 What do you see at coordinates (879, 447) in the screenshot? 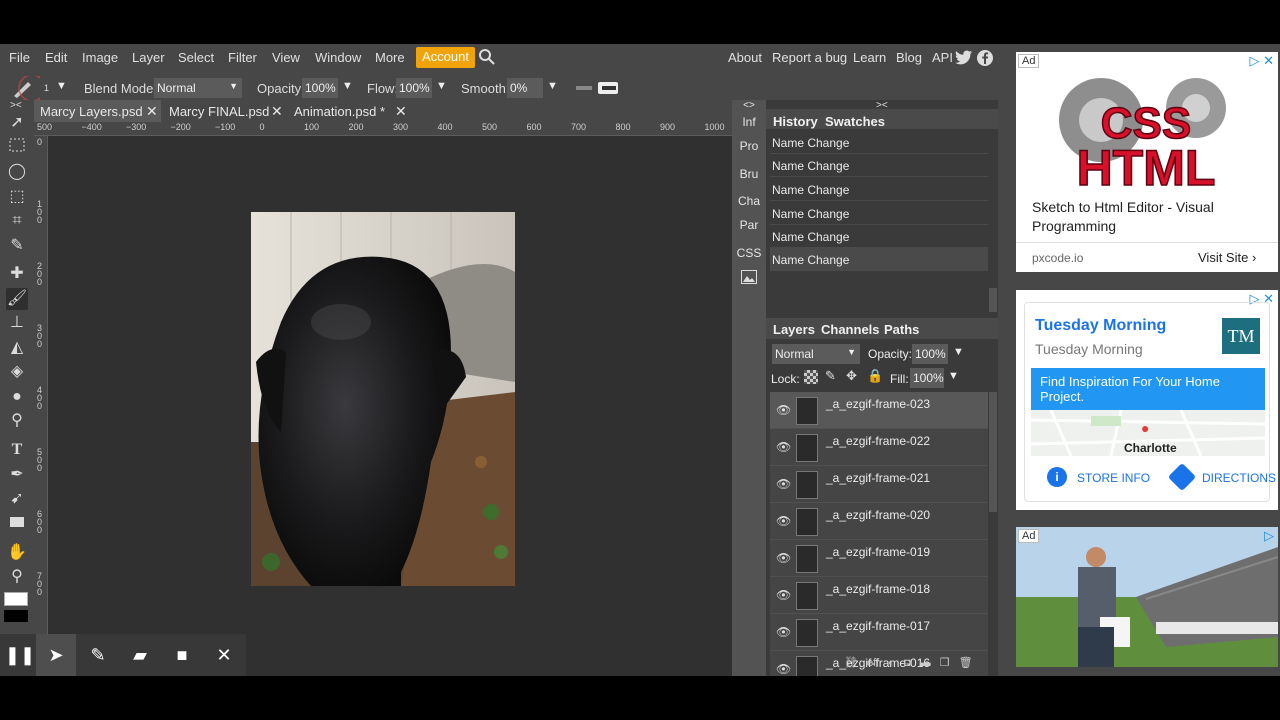
I see `layer-row: 👁 _a_ezgif-frame-022` at bounding box center [879, 447].